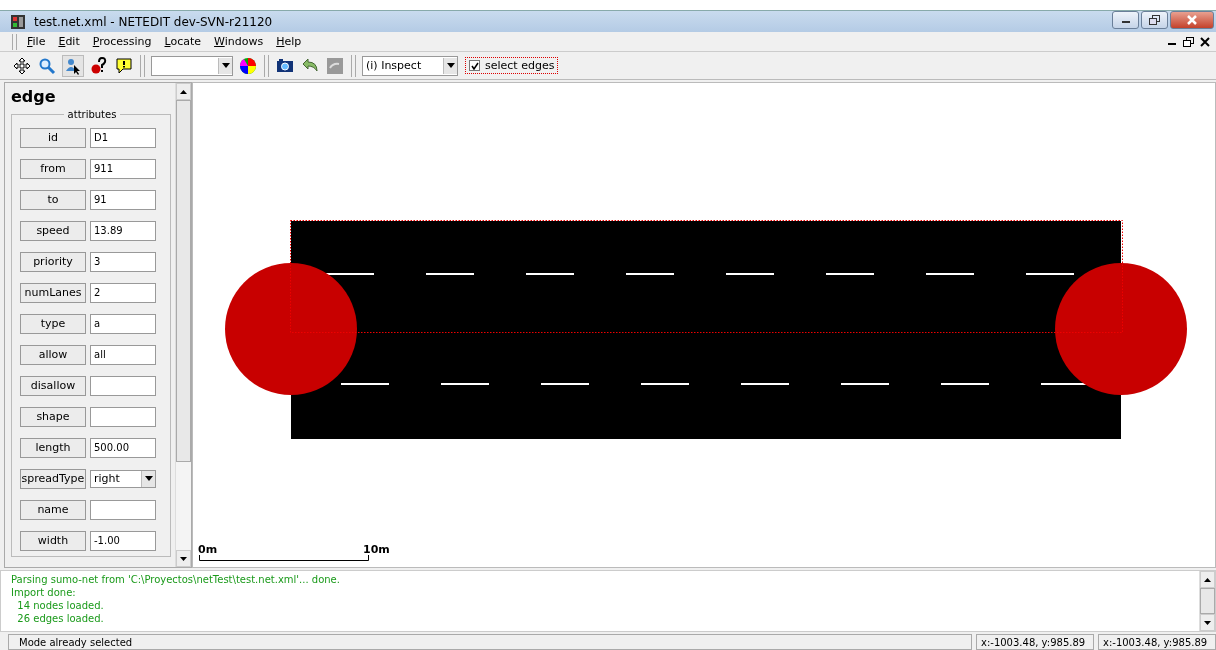 Image resolution: width=1216 pixels, height=650 pixels. I want to click on select-edges-checkbox: select edges, so click(512, 66).